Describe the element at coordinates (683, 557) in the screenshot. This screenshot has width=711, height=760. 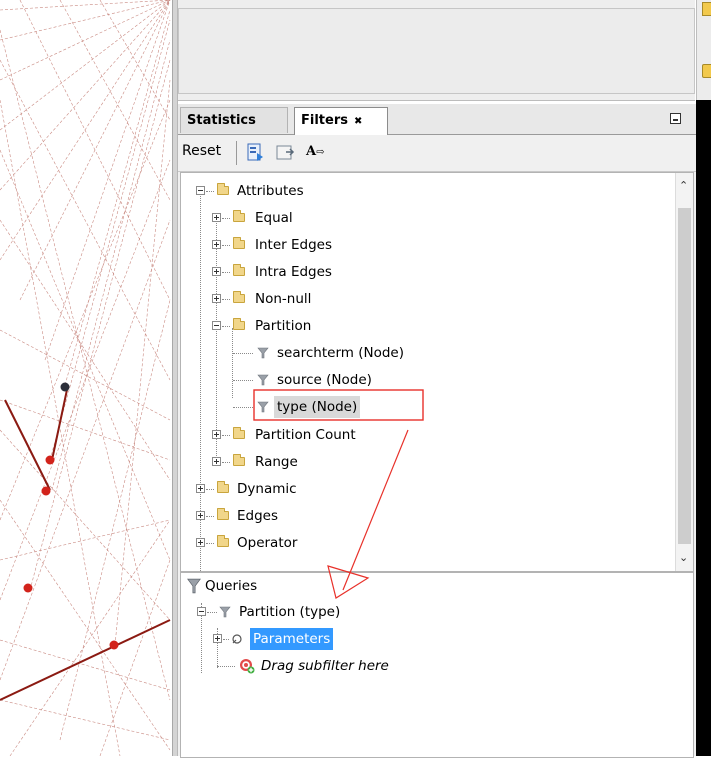
I see `scroll-down-icon: ⌄` at that location.